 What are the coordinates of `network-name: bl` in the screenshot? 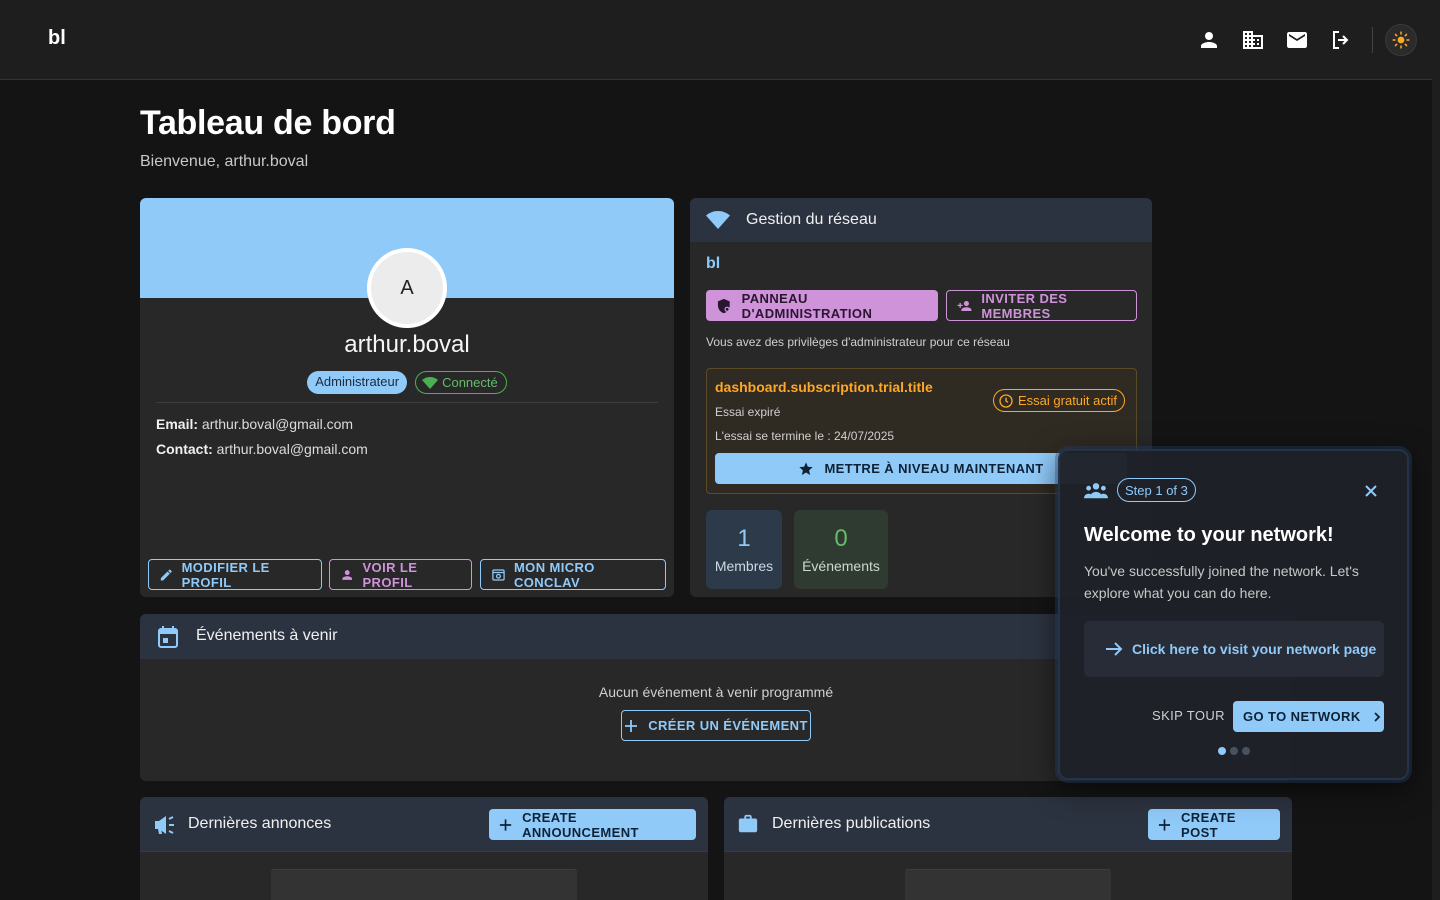 It's located at (713, 264).